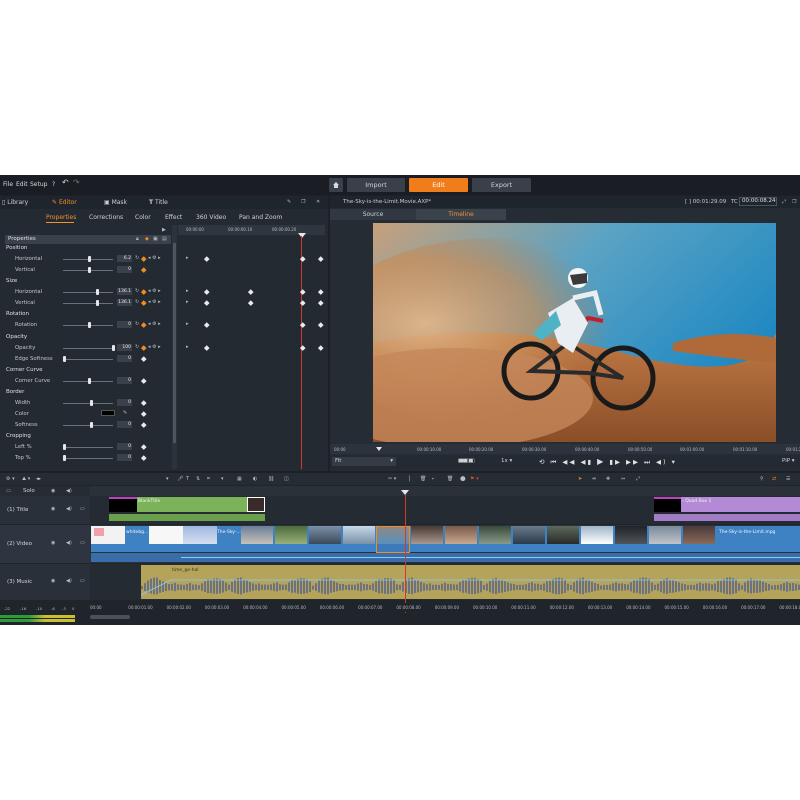  I want to click on eyedropper-icon: ✎, so click(125, 413).